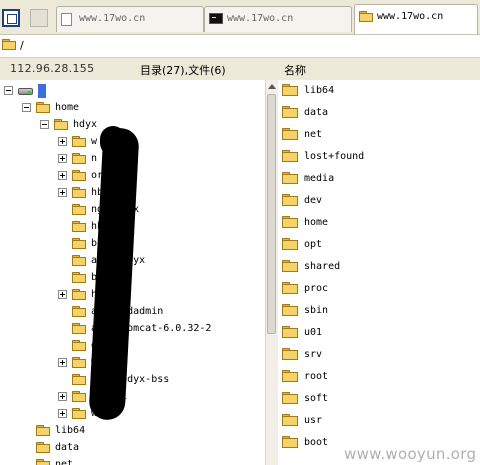 The image size is (480, 465). I want to click on list-item-label: soft, so click(316, 398).